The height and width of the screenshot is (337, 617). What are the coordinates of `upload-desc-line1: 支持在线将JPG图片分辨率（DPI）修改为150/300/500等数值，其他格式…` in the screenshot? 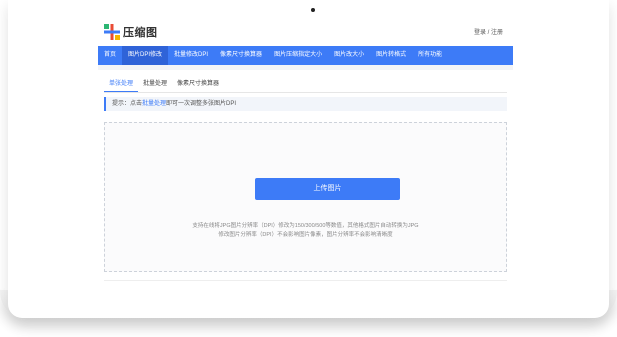 It's located at (305, 226).